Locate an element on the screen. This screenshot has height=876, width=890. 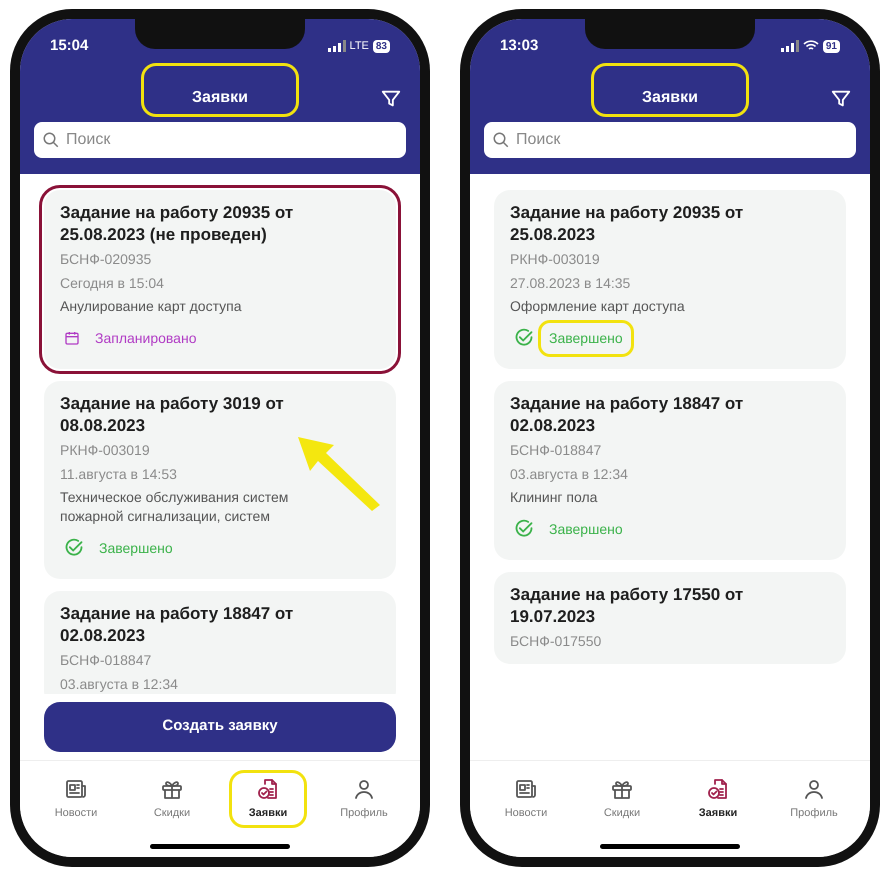
status-time: 15:04 is located at coordinates (69, 46).